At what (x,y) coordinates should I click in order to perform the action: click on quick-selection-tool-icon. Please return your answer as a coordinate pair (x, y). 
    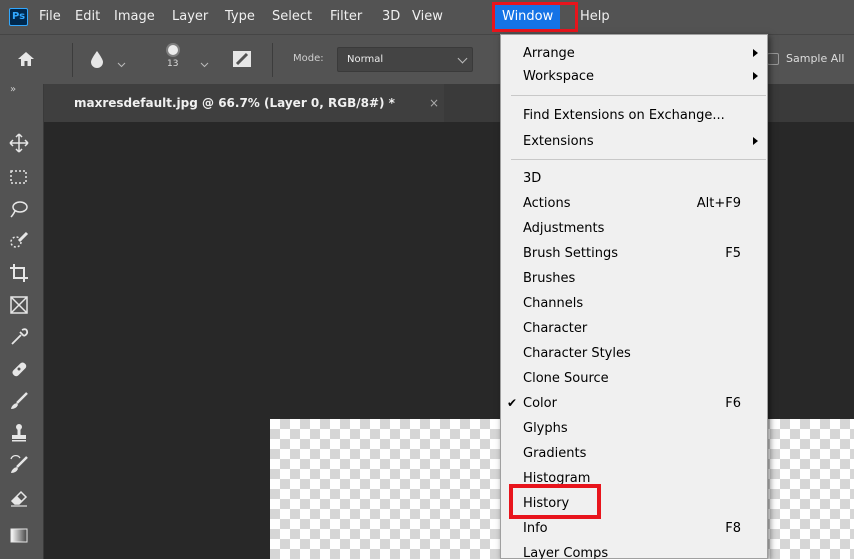
    Looking at the image, I should click on (21, 242).